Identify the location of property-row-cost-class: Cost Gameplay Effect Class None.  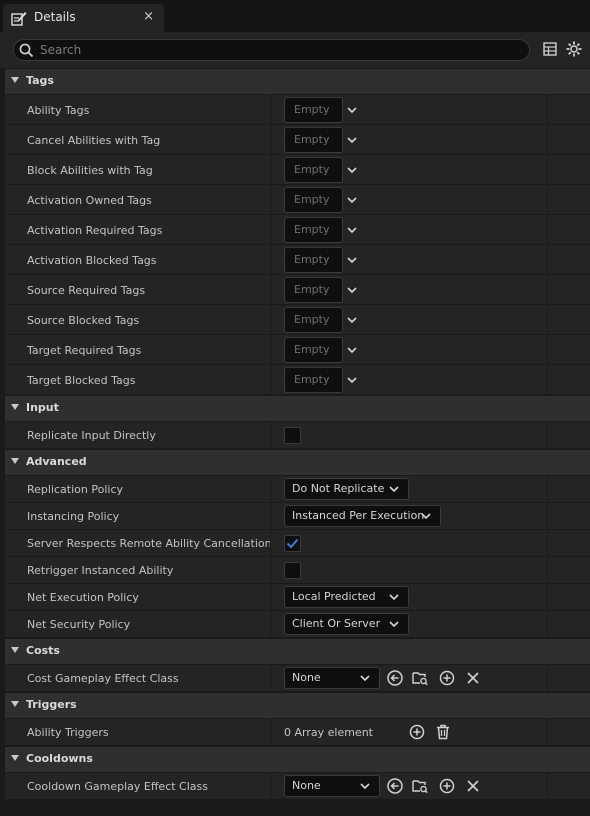
(297, 678).